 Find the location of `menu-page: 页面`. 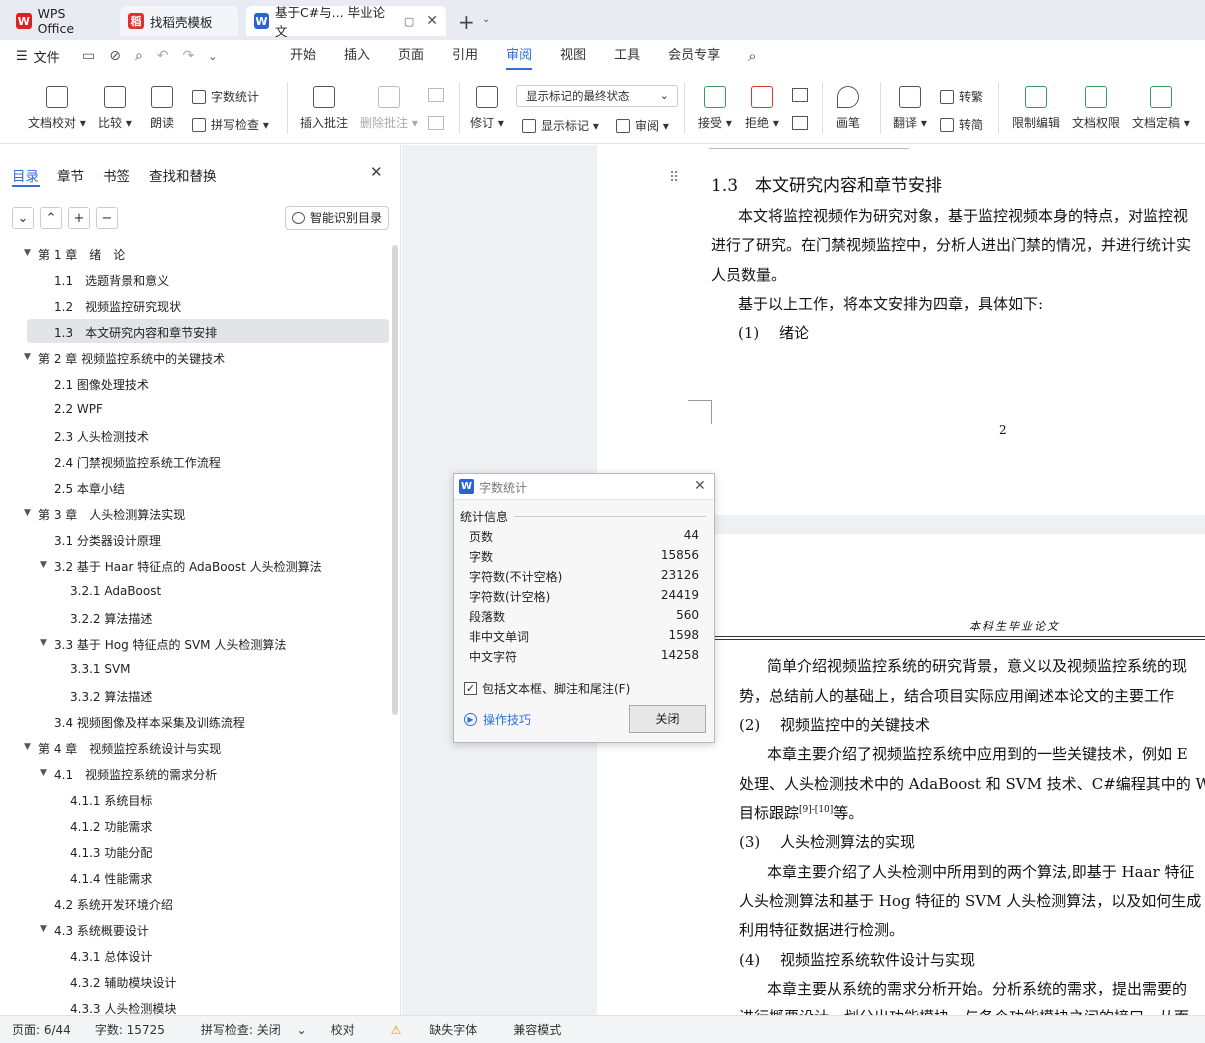

menu-page: 页面 is located at coordinates (411, 56).